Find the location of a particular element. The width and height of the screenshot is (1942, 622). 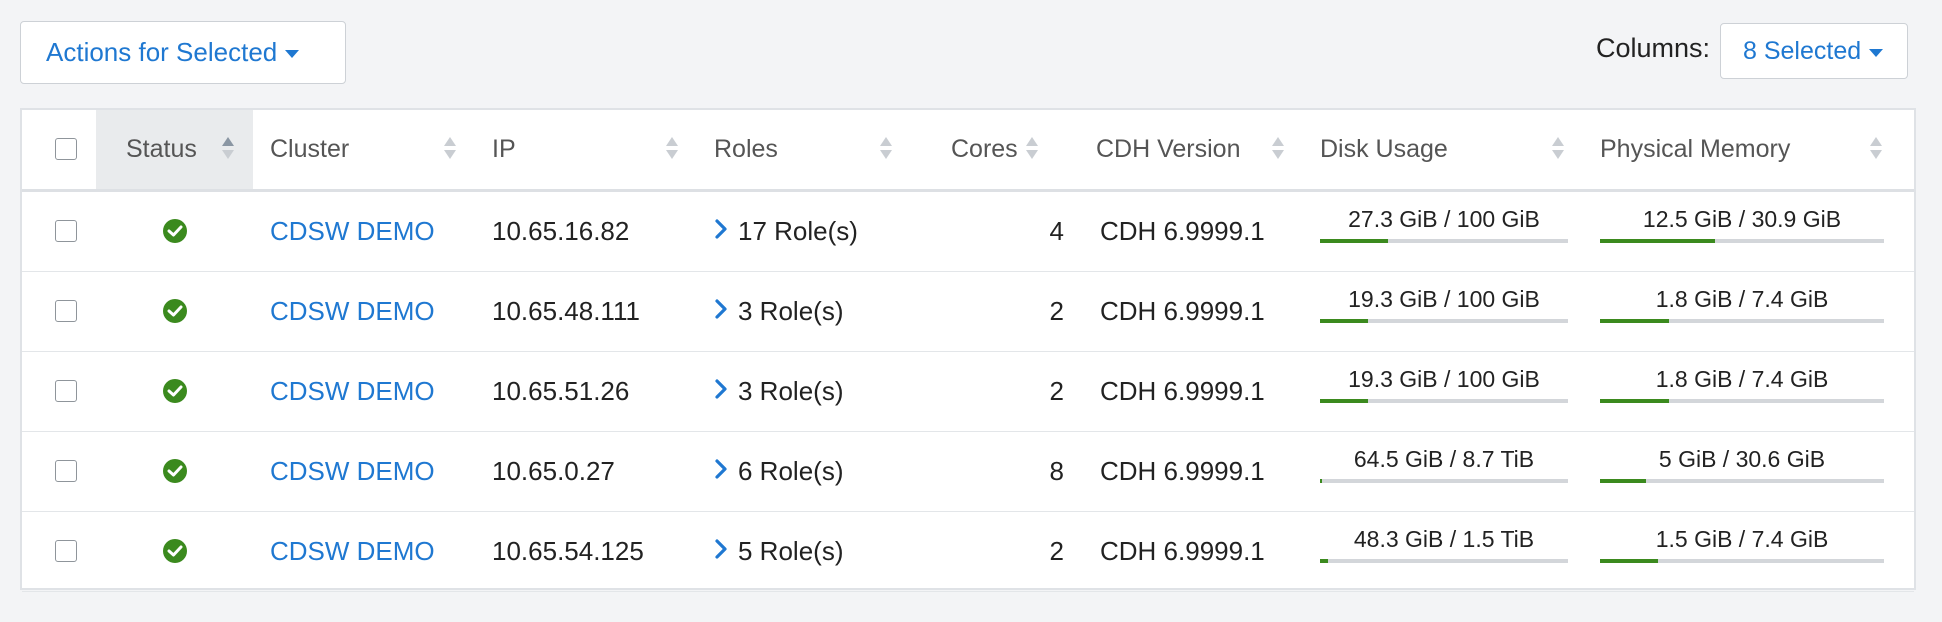

roles-expand-toggle: 5 Role(s) is located at coordinates (778, 551).